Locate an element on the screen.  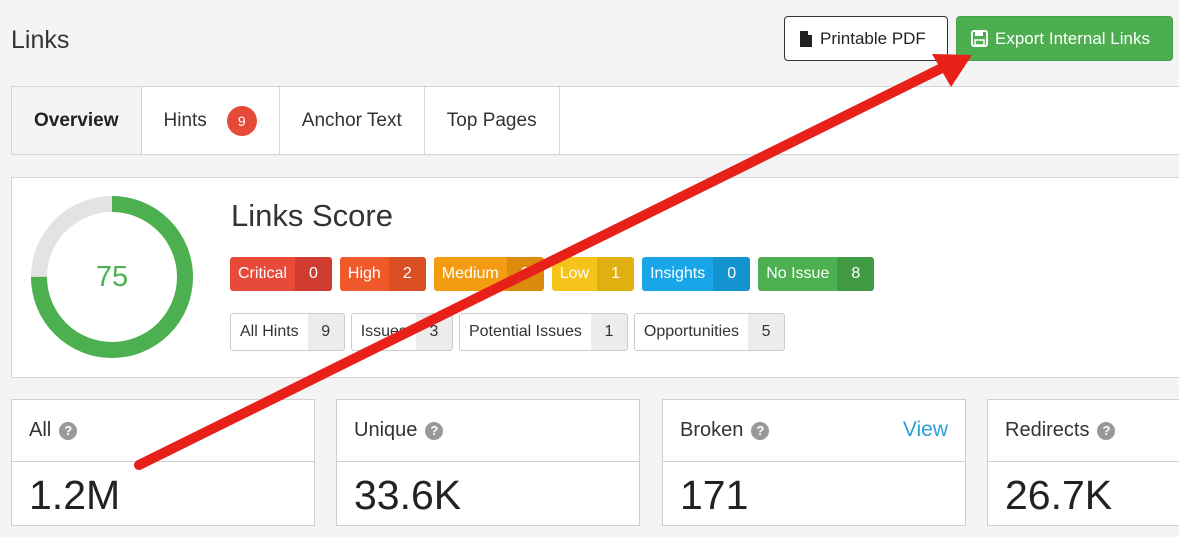
tab-top-pages-label: Top Pages is located at coordinates (491, 120).